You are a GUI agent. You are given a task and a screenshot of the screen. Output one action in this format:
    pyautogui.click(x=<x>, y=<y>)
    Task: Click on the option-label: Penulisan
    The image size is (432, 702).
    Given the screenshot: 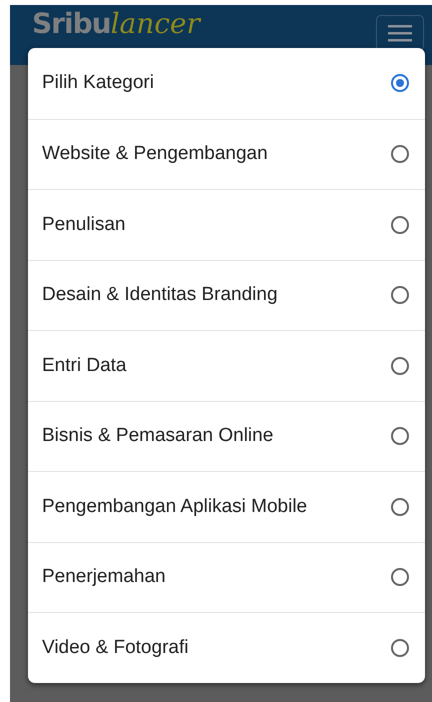 What is the action you would take?
    pyautogui.click(x=84, y=225)
    